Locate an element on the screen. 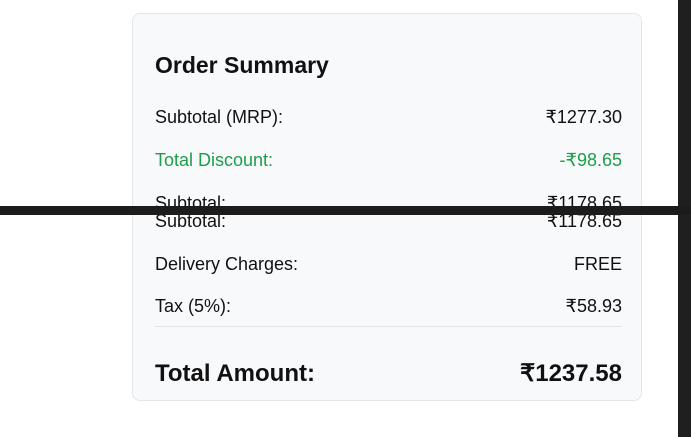 This screenshot has width=691, height=437. delivery-charges-label: Delivery Charges: is located at coordinates (227, 264).